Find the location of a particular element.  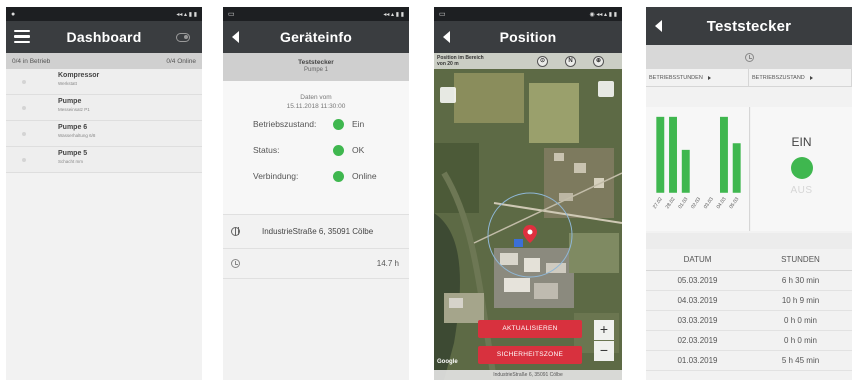

item-location: Werkstatt is located at coordinates (67, 83).